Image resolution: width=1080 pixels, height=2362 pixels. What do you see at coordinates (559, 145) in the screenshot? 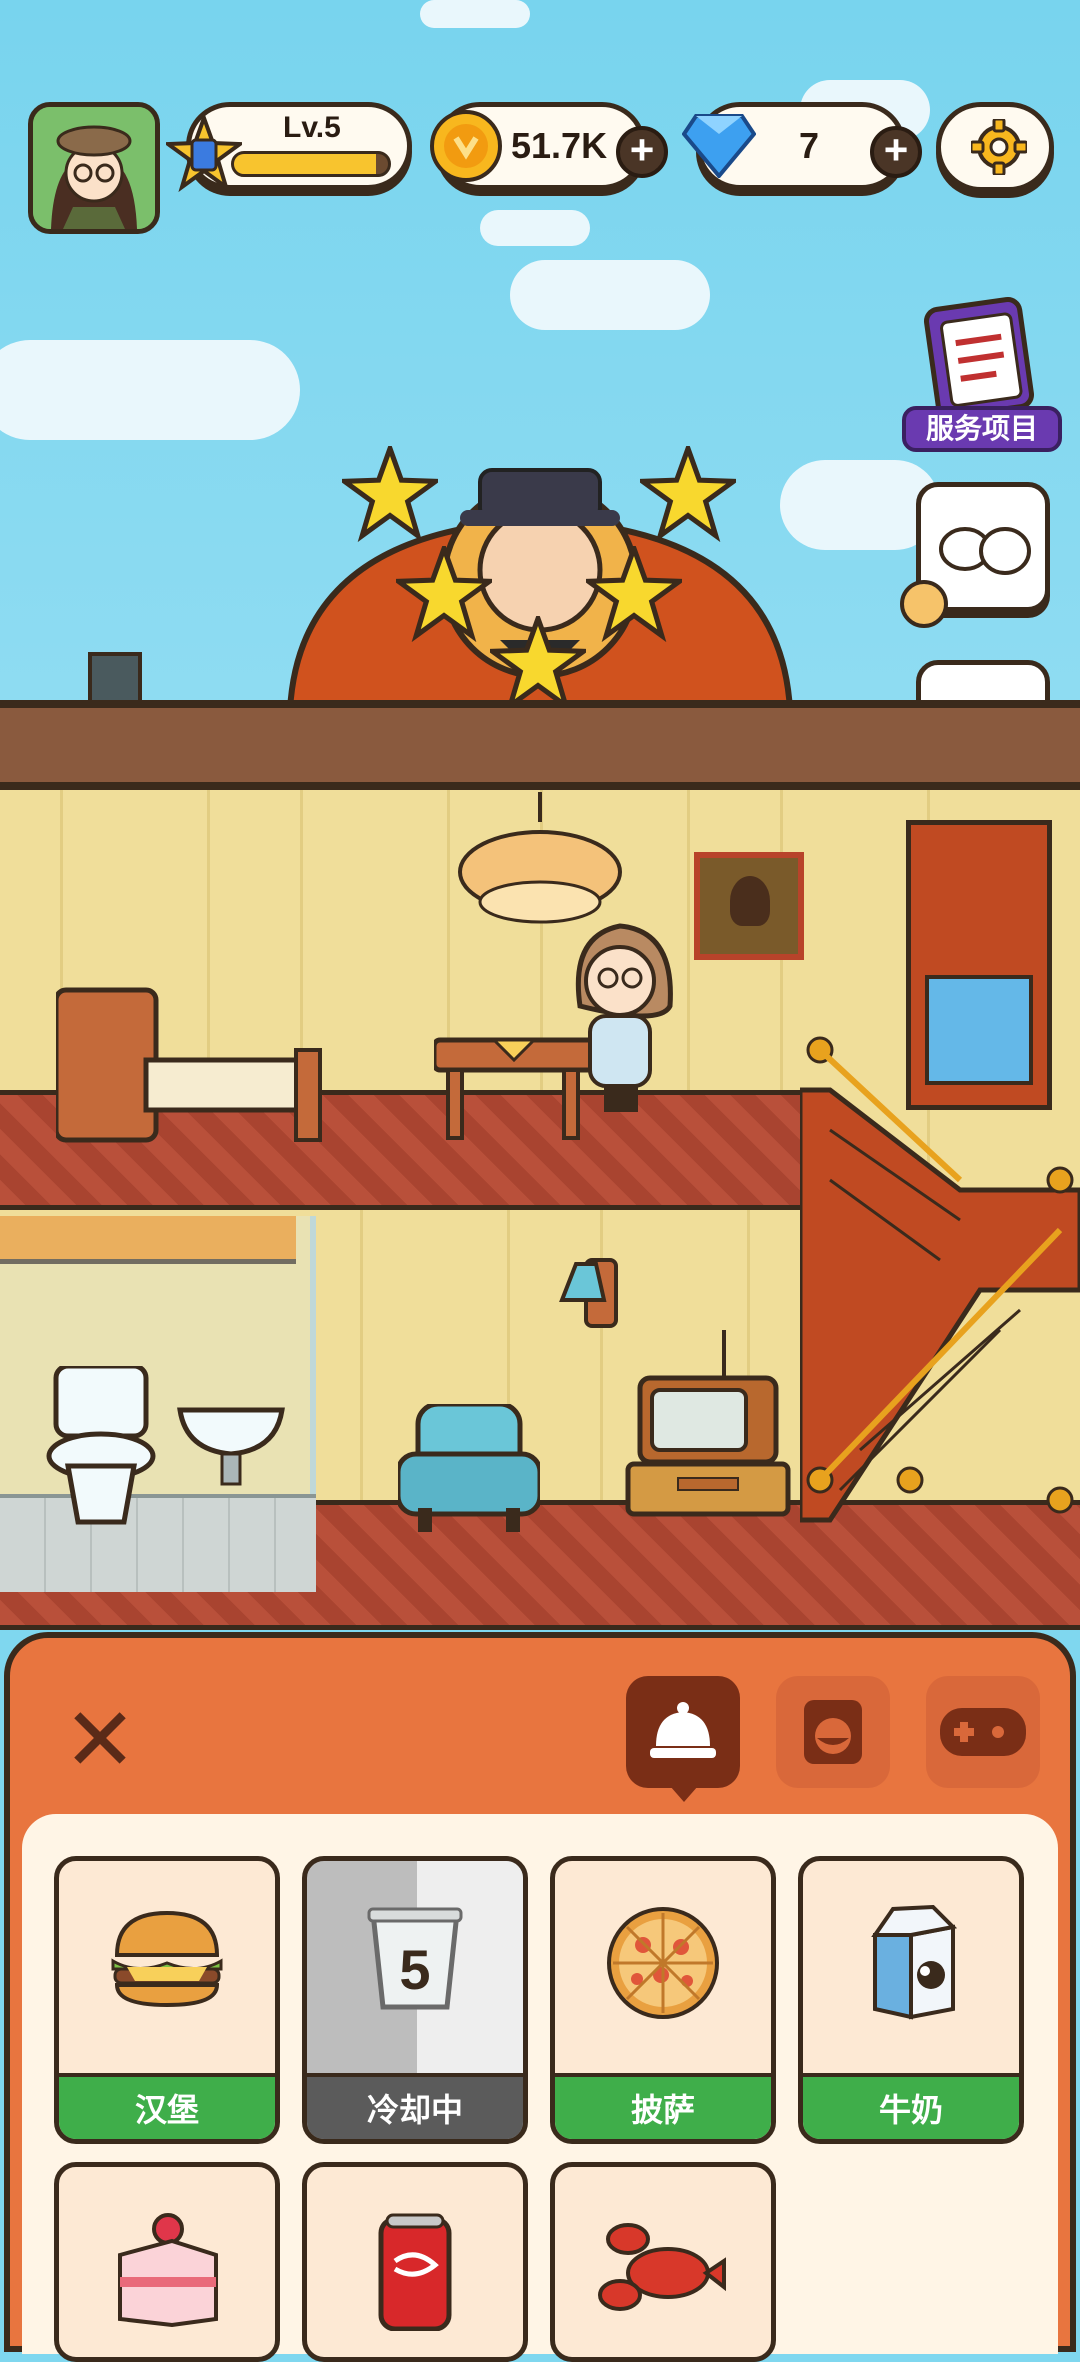
I see `coin-amount: 51.7K` at bounding box center [559, 145].